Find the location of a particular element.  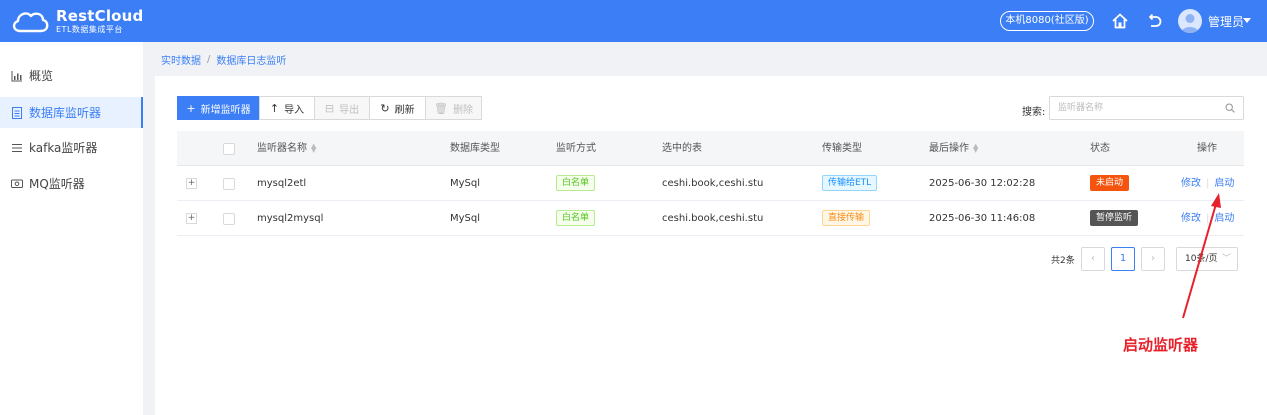

avatar is located at coordinates (1190, 21).